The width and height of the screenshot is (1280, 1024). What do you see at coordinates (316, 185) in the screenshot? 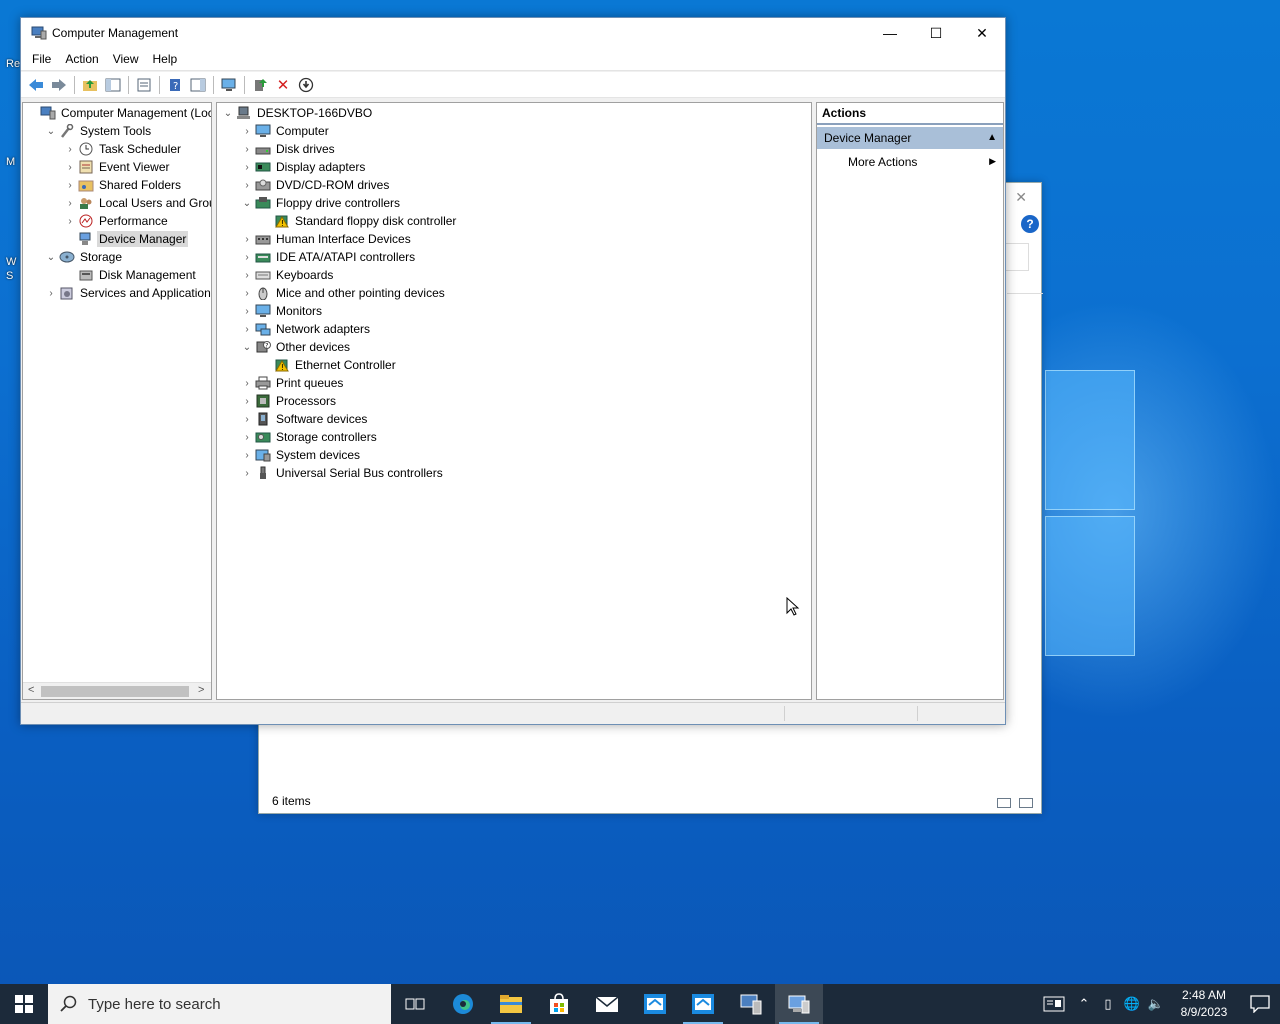
I see `tree-item-dvd-cd-rom-drives: › DVD/CD-ROM drives` at bounding box center [316, 185].